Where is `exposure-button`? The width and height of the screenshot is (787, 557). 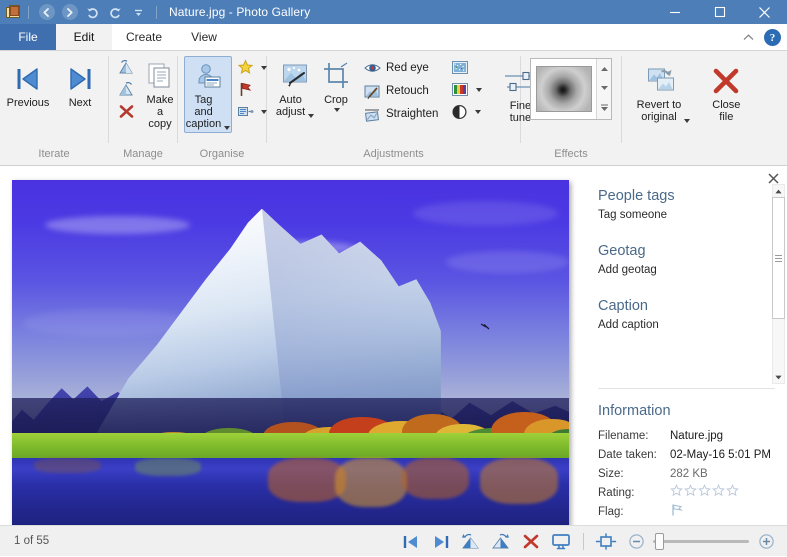
exposure-button is located at coordinates (466, 111).